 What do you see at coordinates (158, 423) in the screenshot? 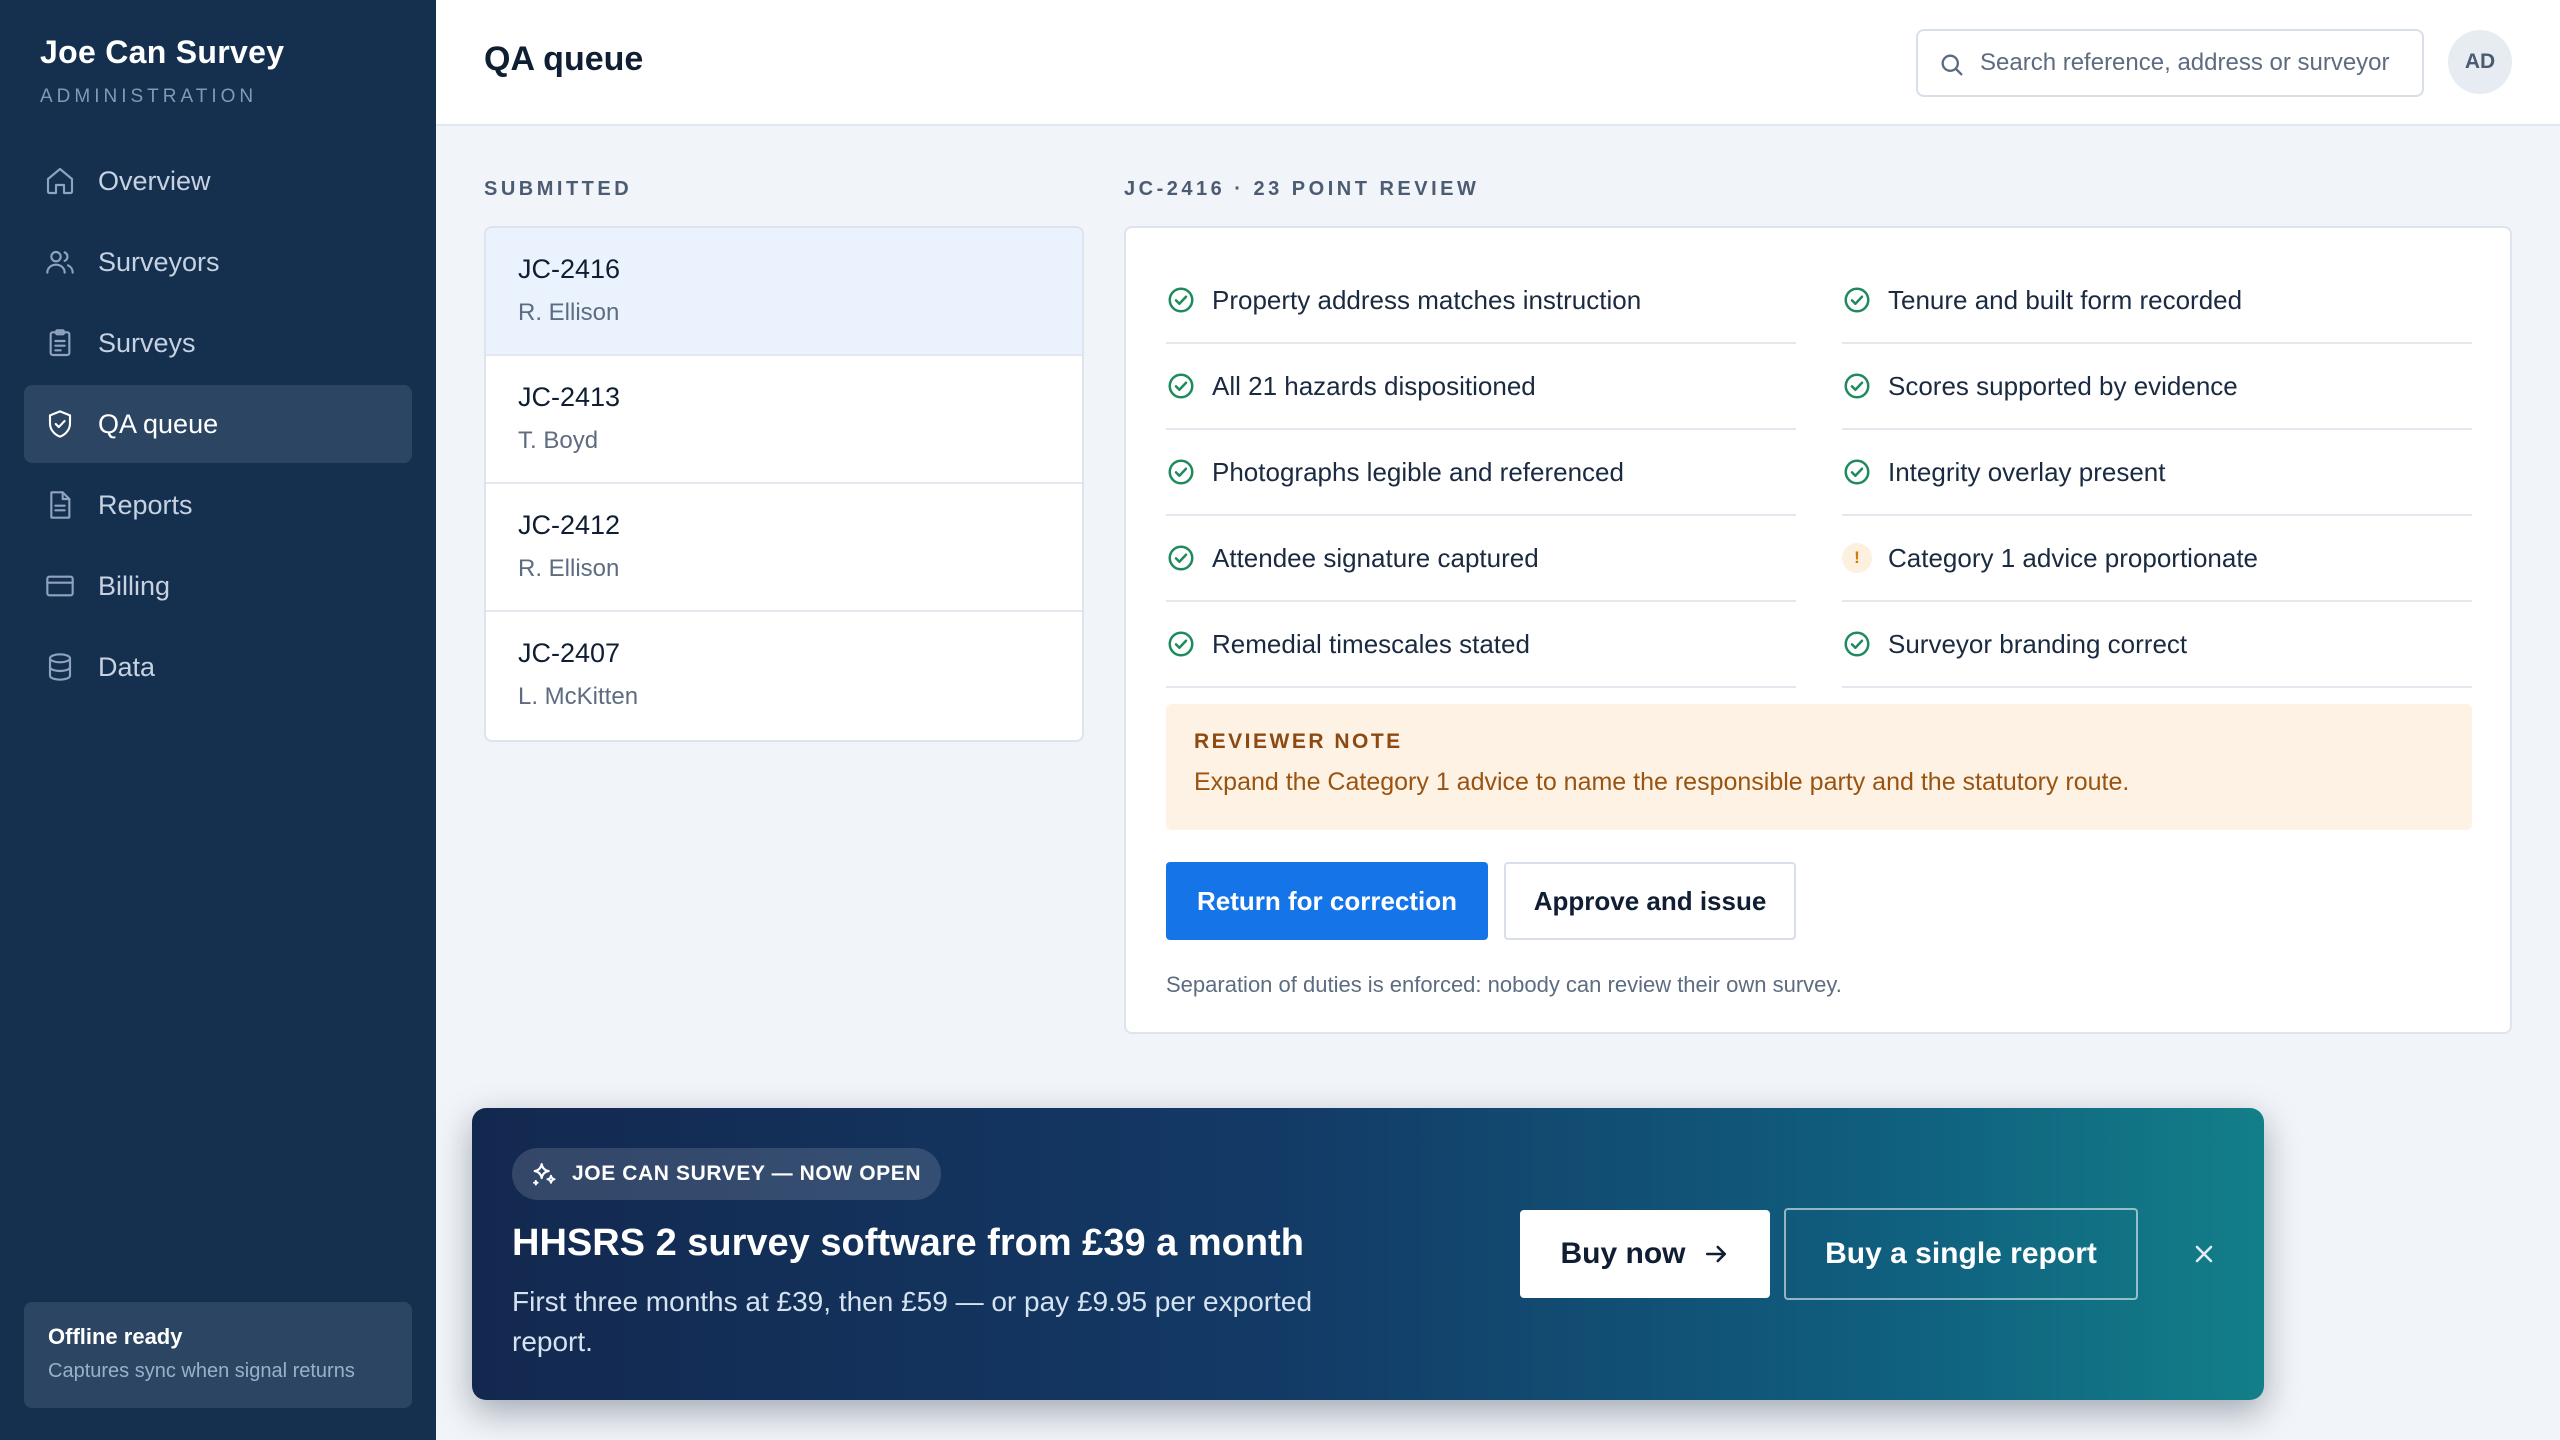
I see `sidebar-item-label: QA queue` at bounding box center [158, 423].